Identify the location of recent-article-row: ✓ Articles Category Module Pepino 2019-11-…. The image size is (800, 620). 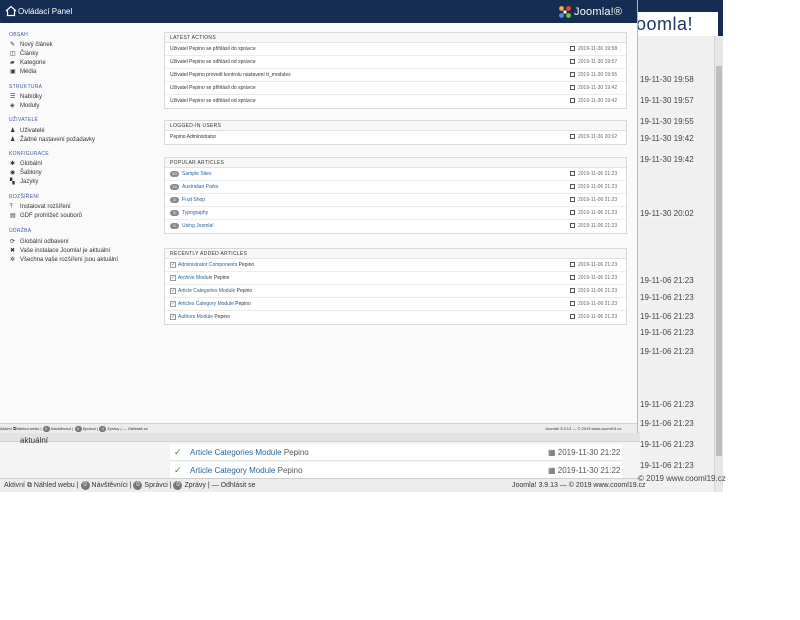
(395, 304).